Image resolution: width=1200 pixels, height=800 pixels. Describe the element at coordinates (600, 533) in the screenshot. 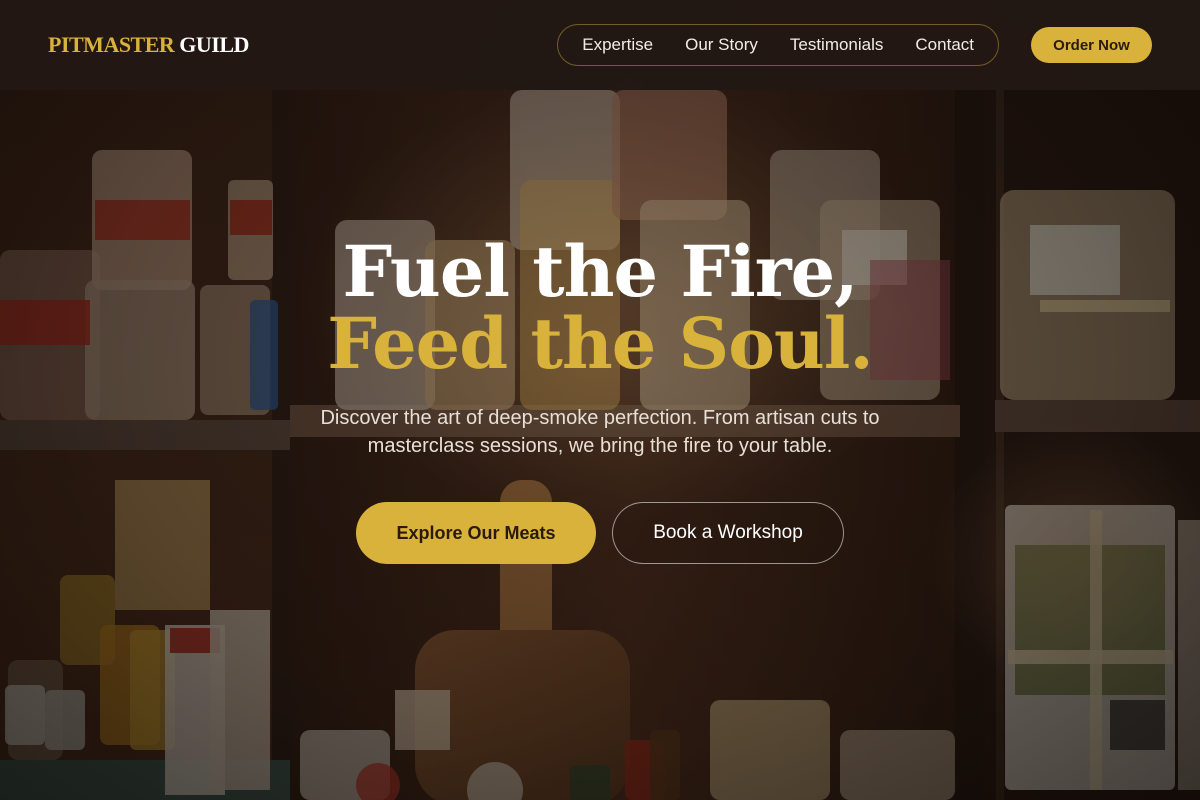

I see `hero-cta-group: Explore Our Meats Book a Workshop` at that location.